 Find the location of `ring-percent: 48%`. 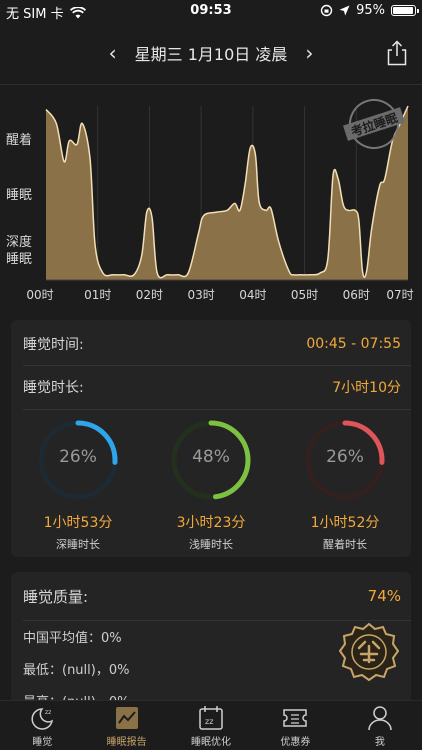

ring-percent: 48% is located at coordinates (211, 457).